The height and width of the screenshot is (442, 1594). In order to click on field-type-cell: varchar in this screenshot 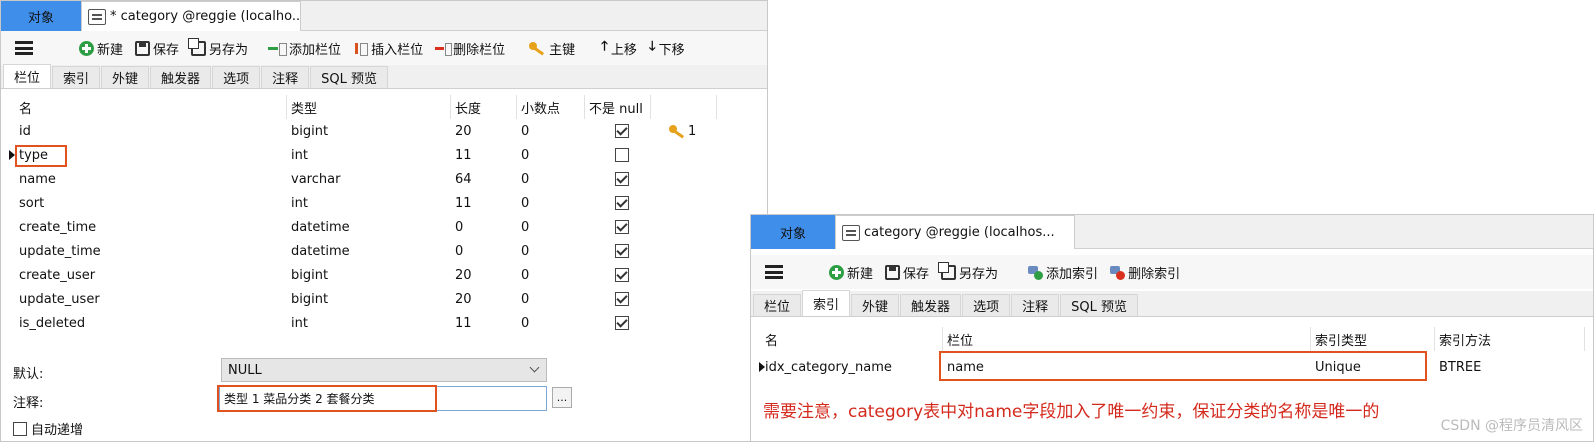, I will do `click(369, 179)`.